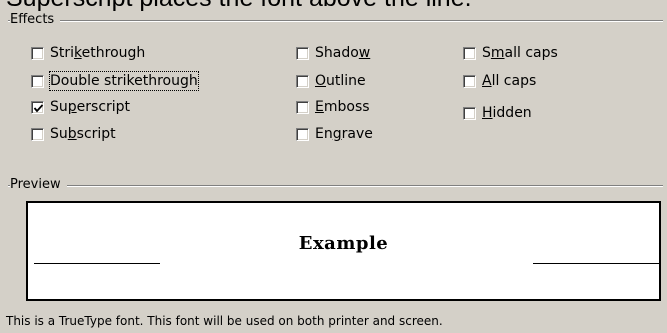  Describe the element at coordinates (98, 53) in the screenshot. I see `strikethrough-label: Strikethrough` at that location.